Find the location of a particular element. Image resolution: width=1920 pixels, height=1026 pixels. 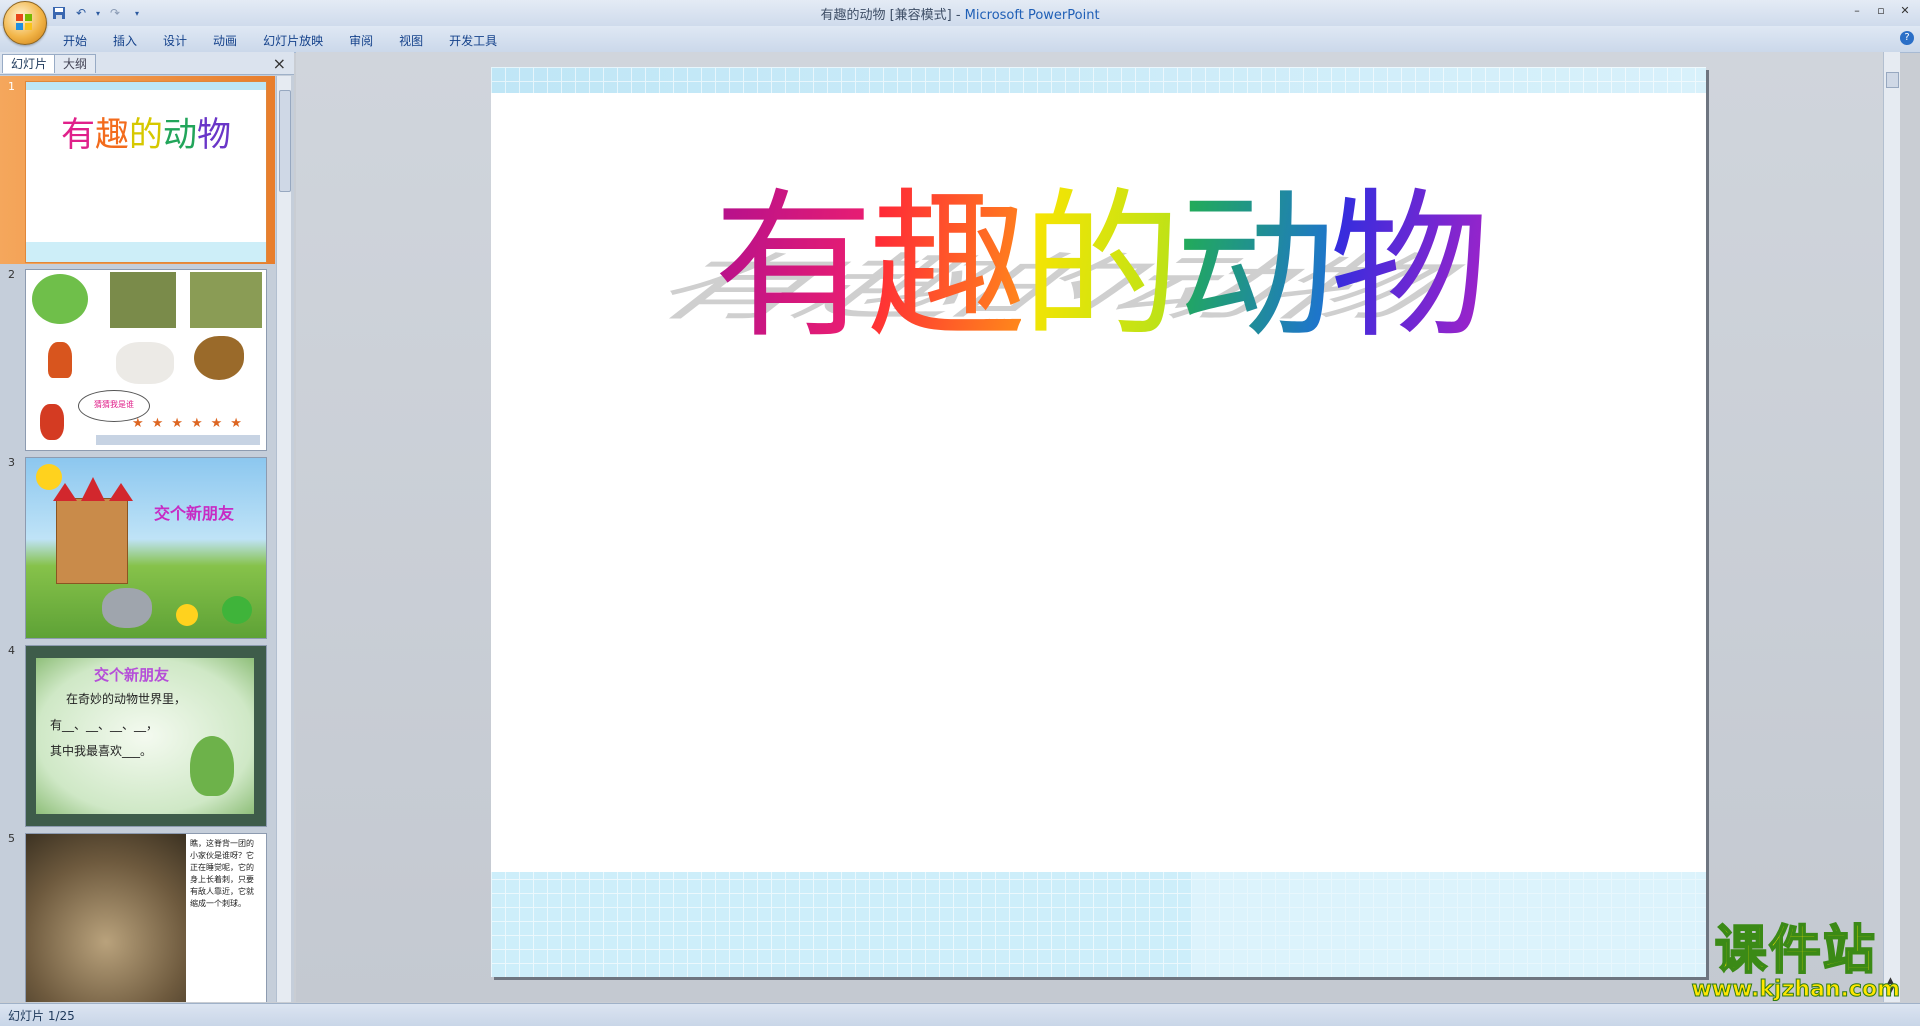

thumbnail-line: 有__、__、__、__， is located at coordinates (104, 725).